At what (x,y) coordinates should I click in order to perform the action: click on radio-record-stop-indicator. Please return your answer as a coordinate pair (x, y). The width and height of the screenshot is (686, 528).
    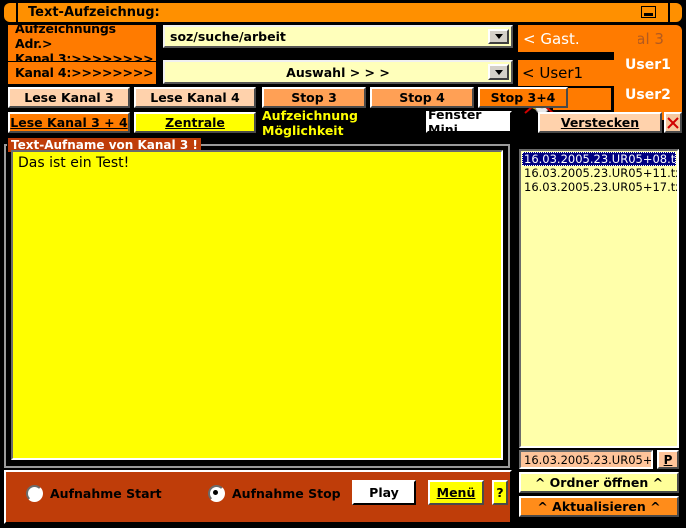
    Looking at the image, I should click on (216, 493).